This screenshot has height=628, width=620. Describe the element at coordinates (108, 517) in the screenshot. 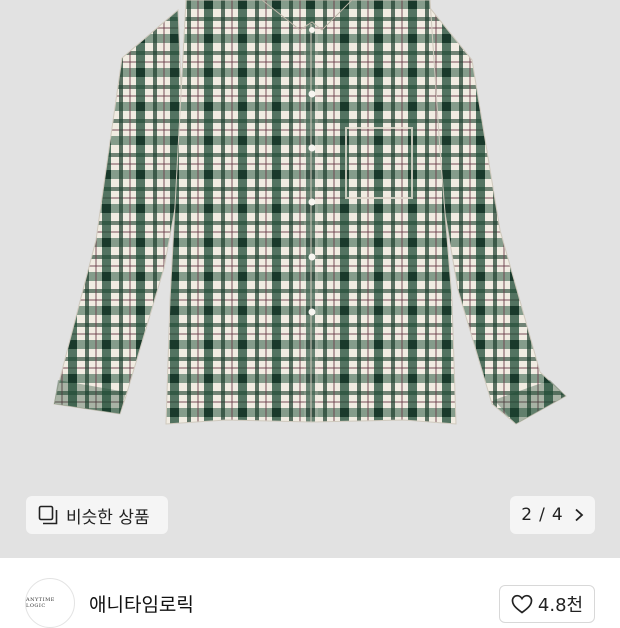

I see `similar-products-label: 비슷한 상품` at that location.